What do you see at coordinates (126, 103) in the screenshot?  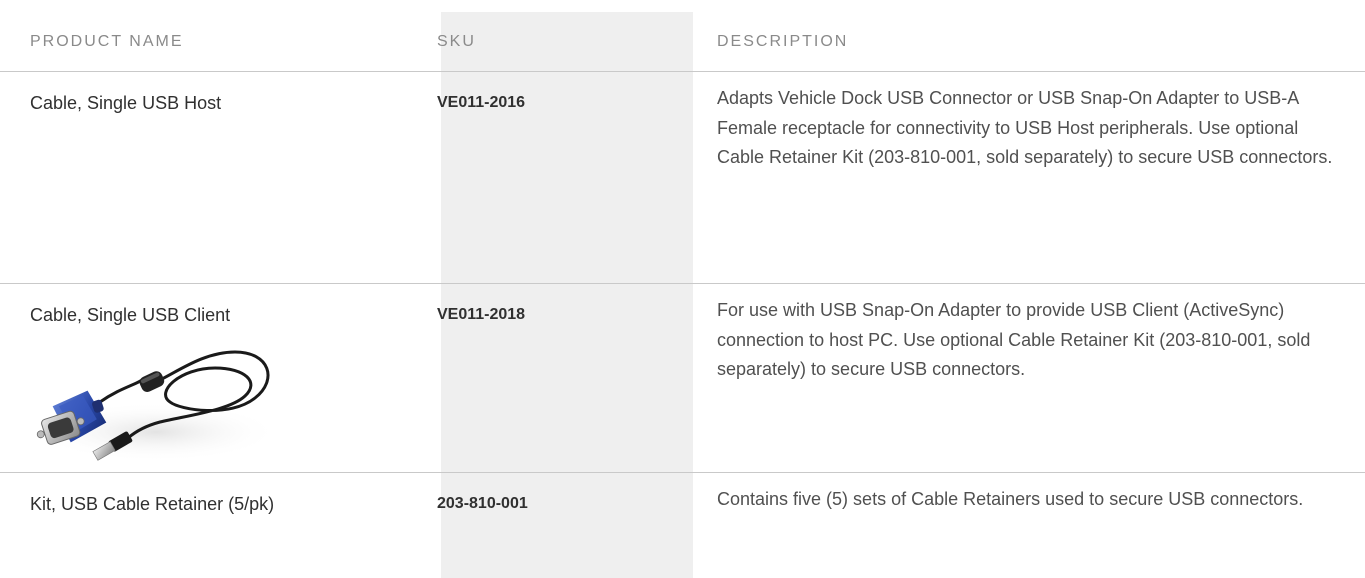 I see `product-name: Cable, Single USB Host` at bounding box center [126, 103].